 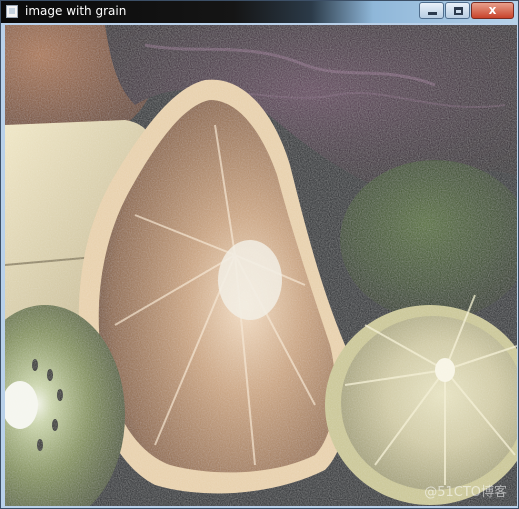 I want to click on window-title: image with grain, so click(x=76, y=11).